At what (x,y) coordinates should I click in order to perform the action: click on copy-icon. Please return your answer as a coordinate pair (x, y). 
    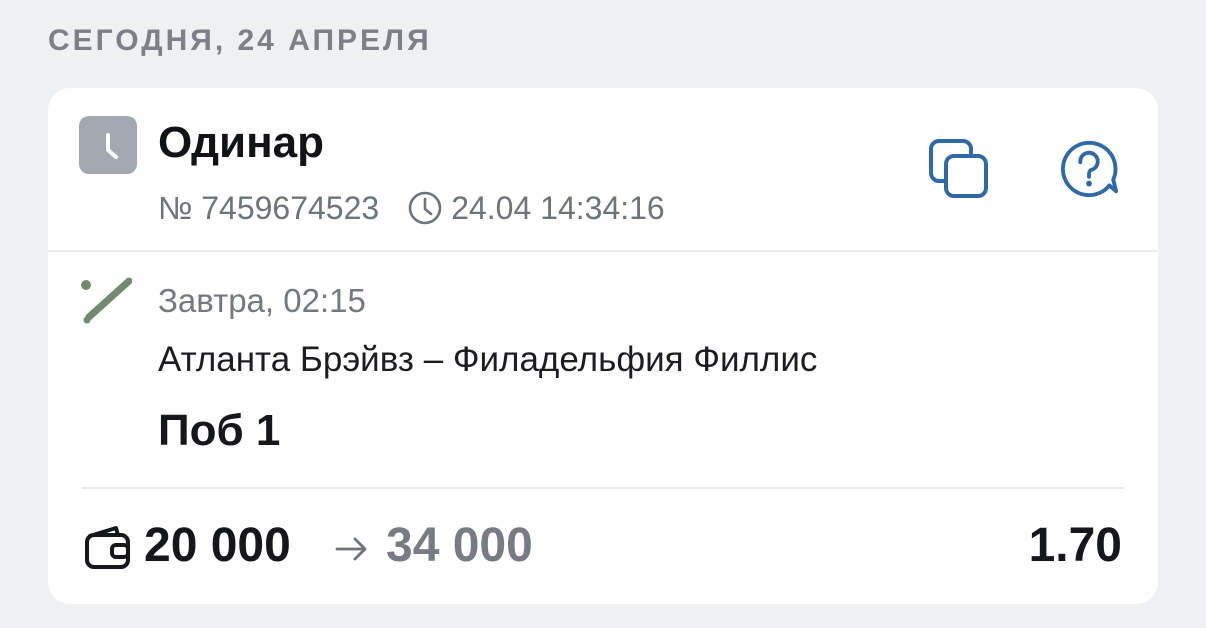
    Looking at the image, I should click on (958, 168).